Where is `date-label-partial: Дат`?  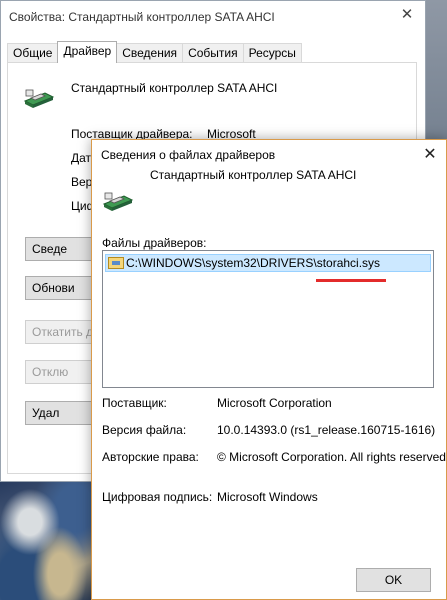 date-label-partial: Дат is located at coordinates (81, 158).